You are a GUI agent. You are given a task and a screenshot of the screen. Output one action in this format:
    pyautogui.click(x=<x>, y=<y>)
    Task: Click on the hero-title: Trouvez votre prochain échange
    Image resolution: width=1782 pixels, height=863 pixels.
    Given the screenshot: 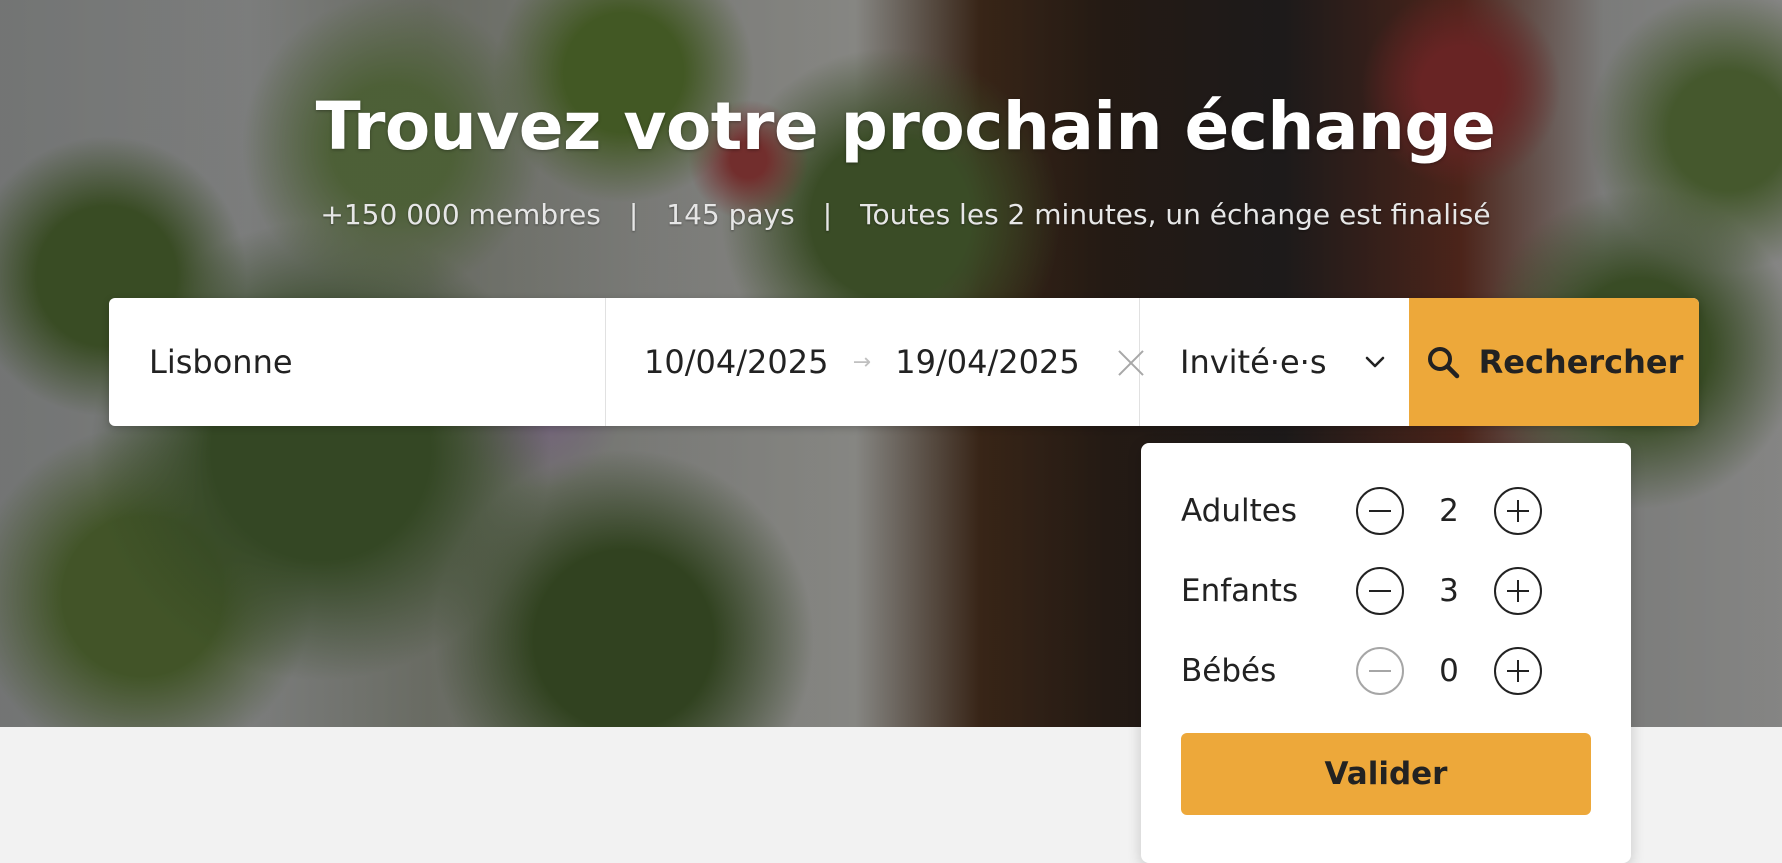 What is the action you would take?
    pyautogui.click(x=905, y=126)
    